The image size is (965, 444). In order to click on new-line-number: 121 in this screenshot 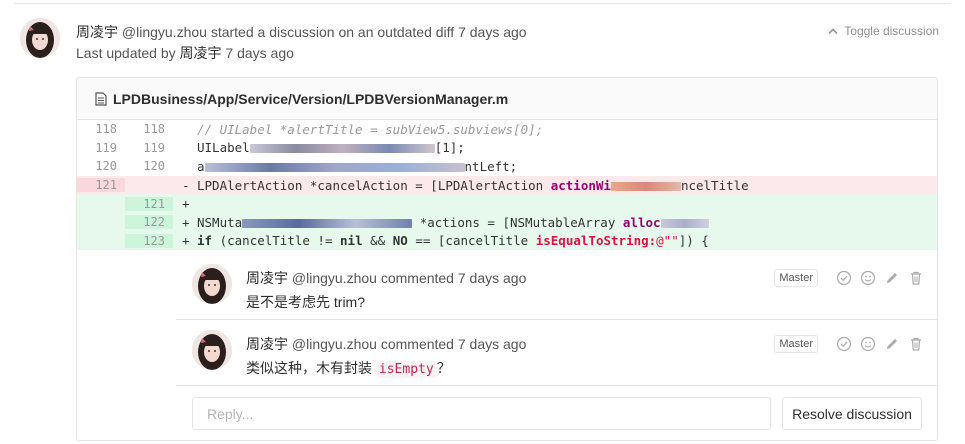, I will do `click(149, 203)`.